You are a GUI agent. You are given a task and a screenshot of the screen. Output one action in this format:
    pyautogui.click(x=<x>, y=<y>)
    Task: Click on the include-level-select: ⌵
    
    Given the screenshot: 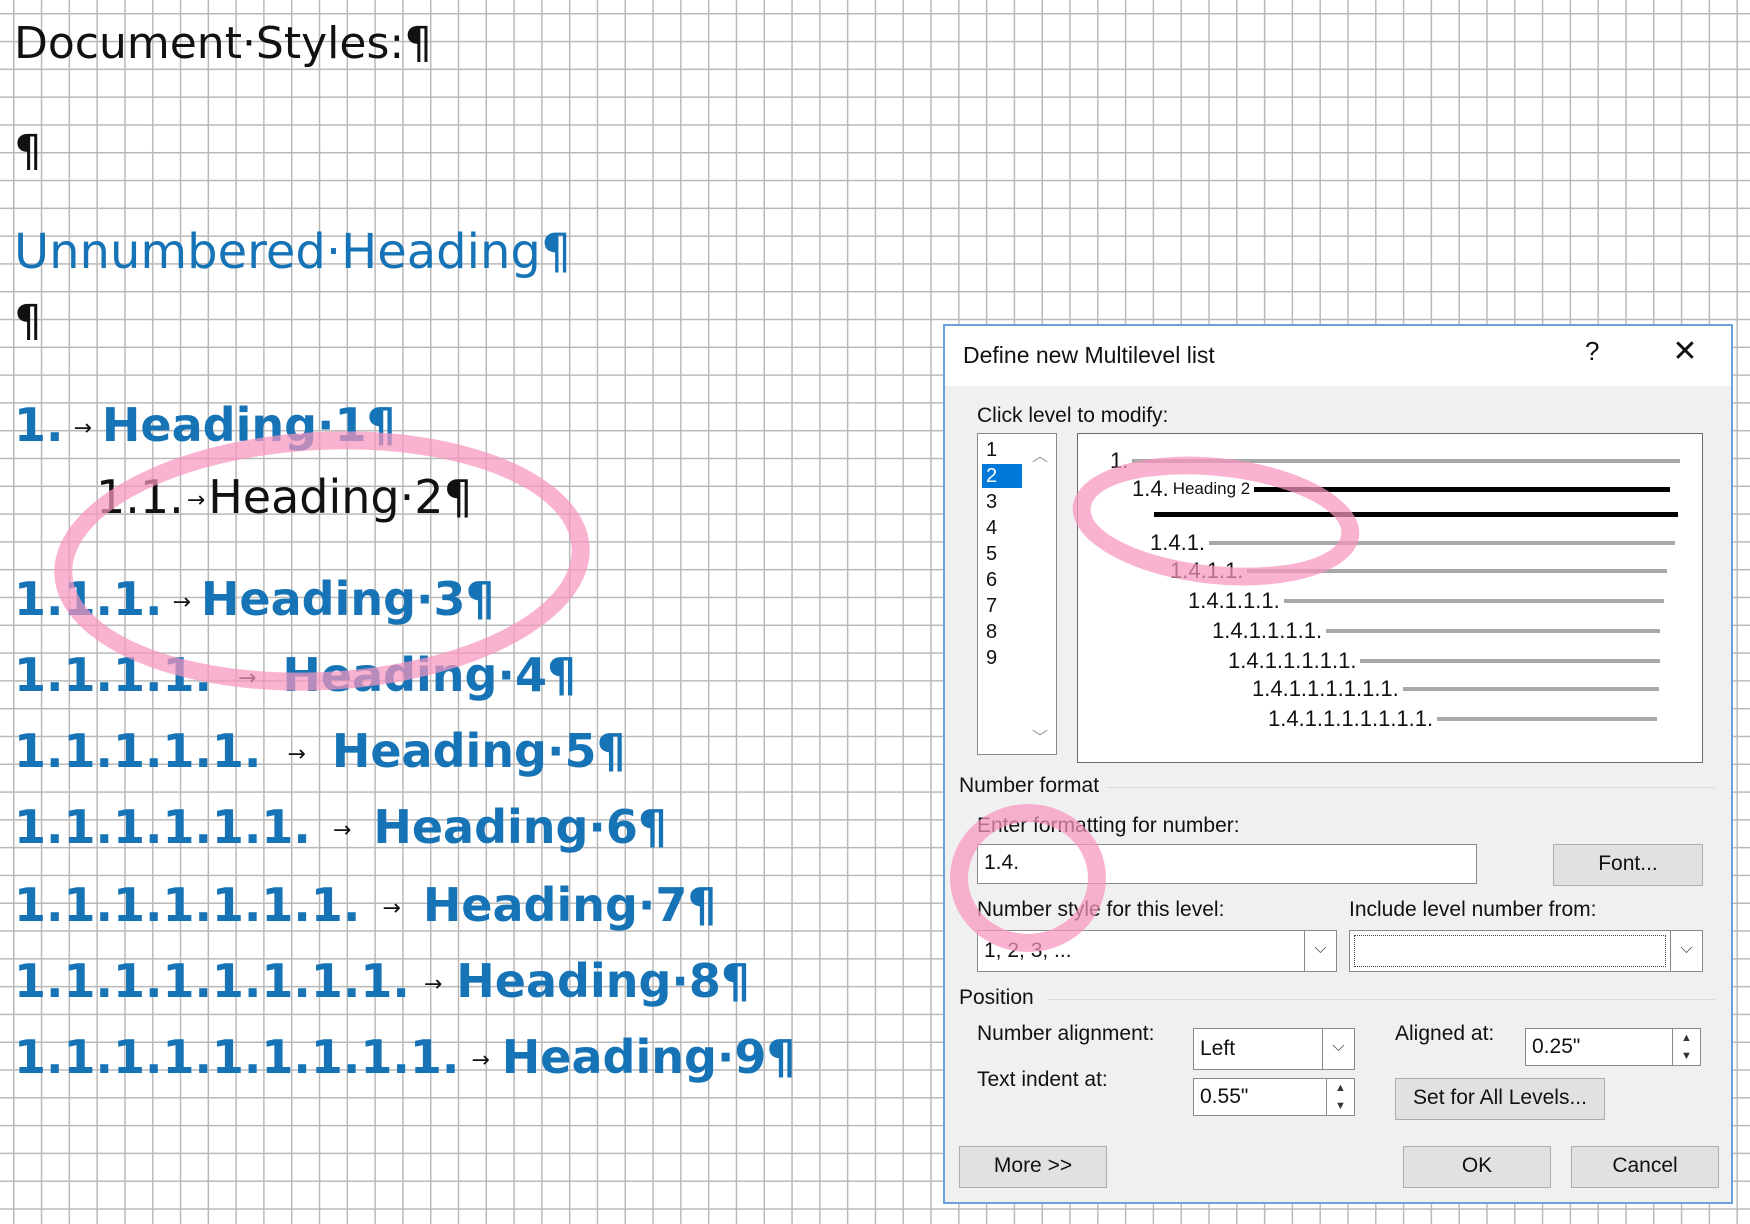 What is the action you would take?
    pyautogui.click(x=1526, y=951)
    